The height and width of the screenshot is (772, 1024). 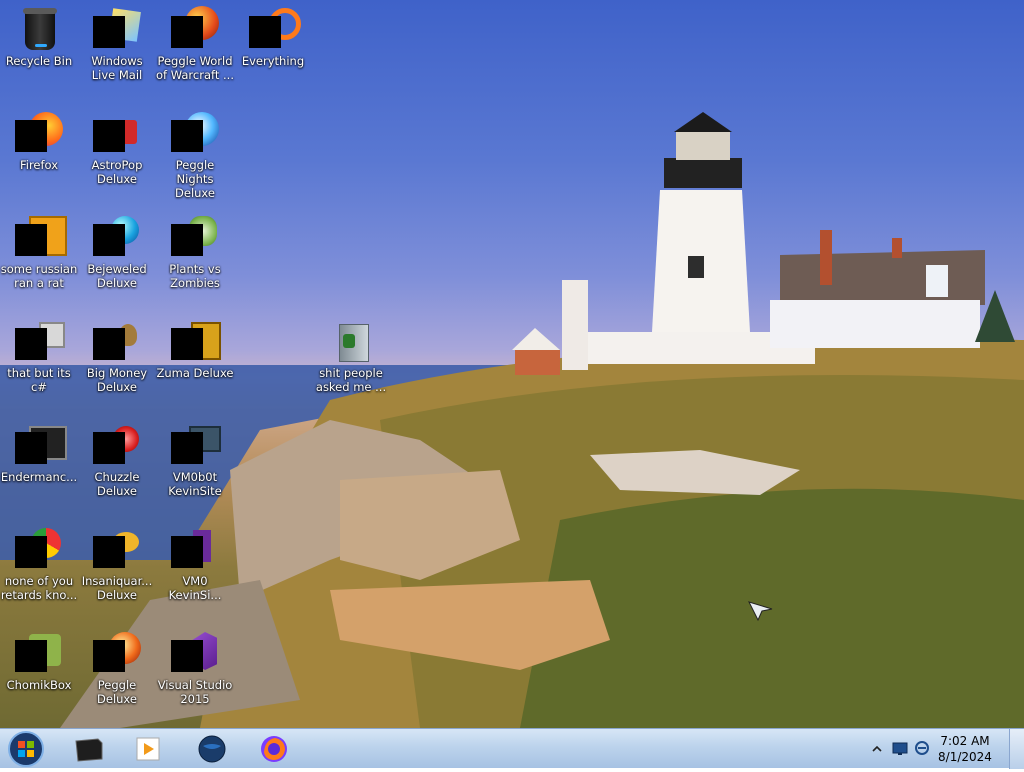 What do you see at coordinates (117, 484) in the screenshot?
I see `icon-label: Chuzzle Deluxe` at bounding box center [117, 484].